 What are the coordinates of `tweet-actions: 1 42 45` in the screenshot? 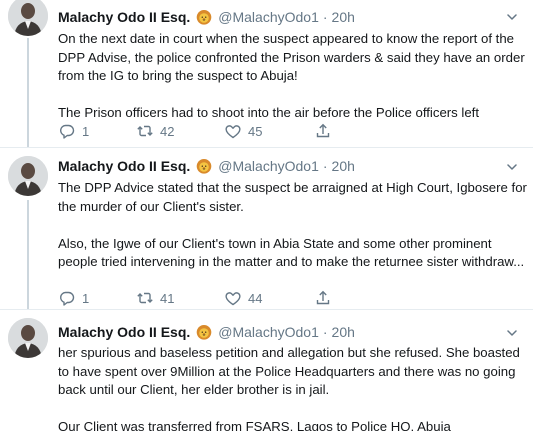 It's located at (195, 131).